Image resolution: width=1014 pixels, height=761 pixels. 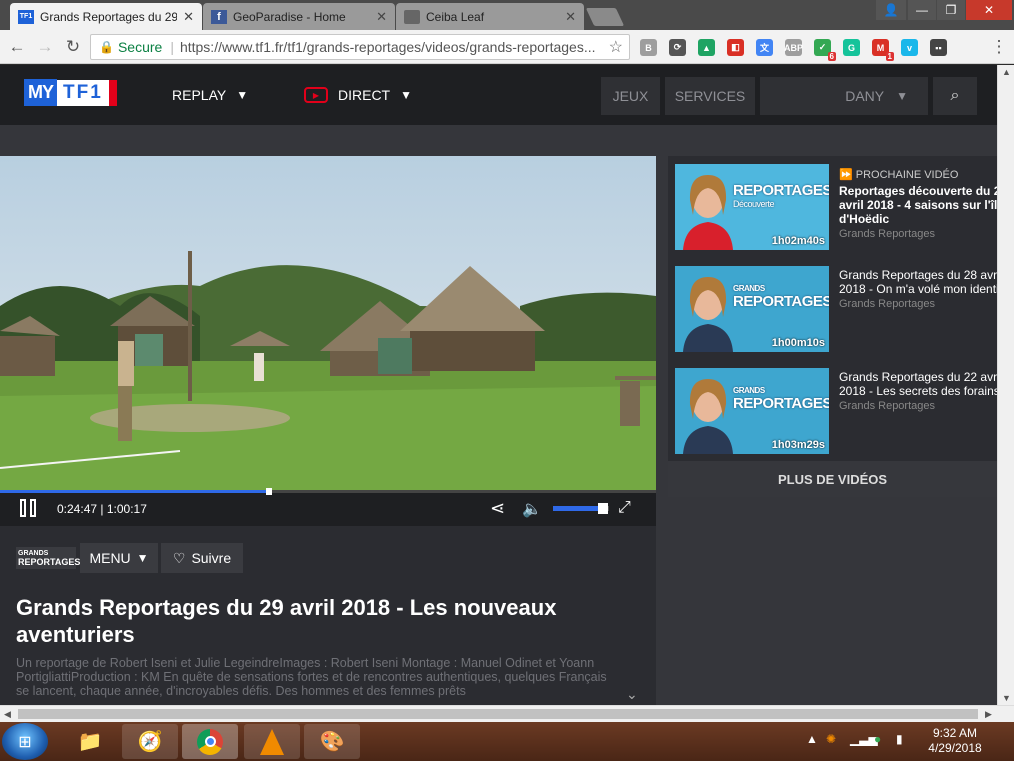 I want to click on progress-bar, so click(x=328, y=491).